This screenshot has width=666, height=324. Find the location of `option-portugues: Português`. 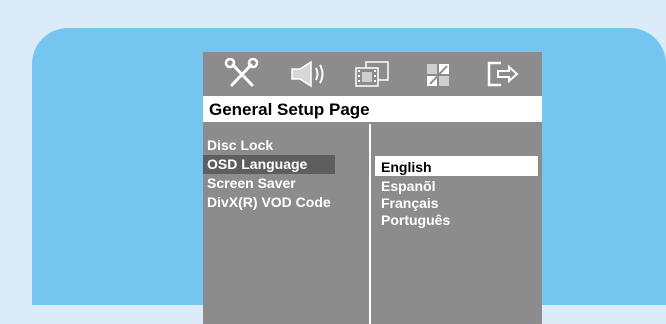

option-portugues: Português is located at coordinates (456, 220).